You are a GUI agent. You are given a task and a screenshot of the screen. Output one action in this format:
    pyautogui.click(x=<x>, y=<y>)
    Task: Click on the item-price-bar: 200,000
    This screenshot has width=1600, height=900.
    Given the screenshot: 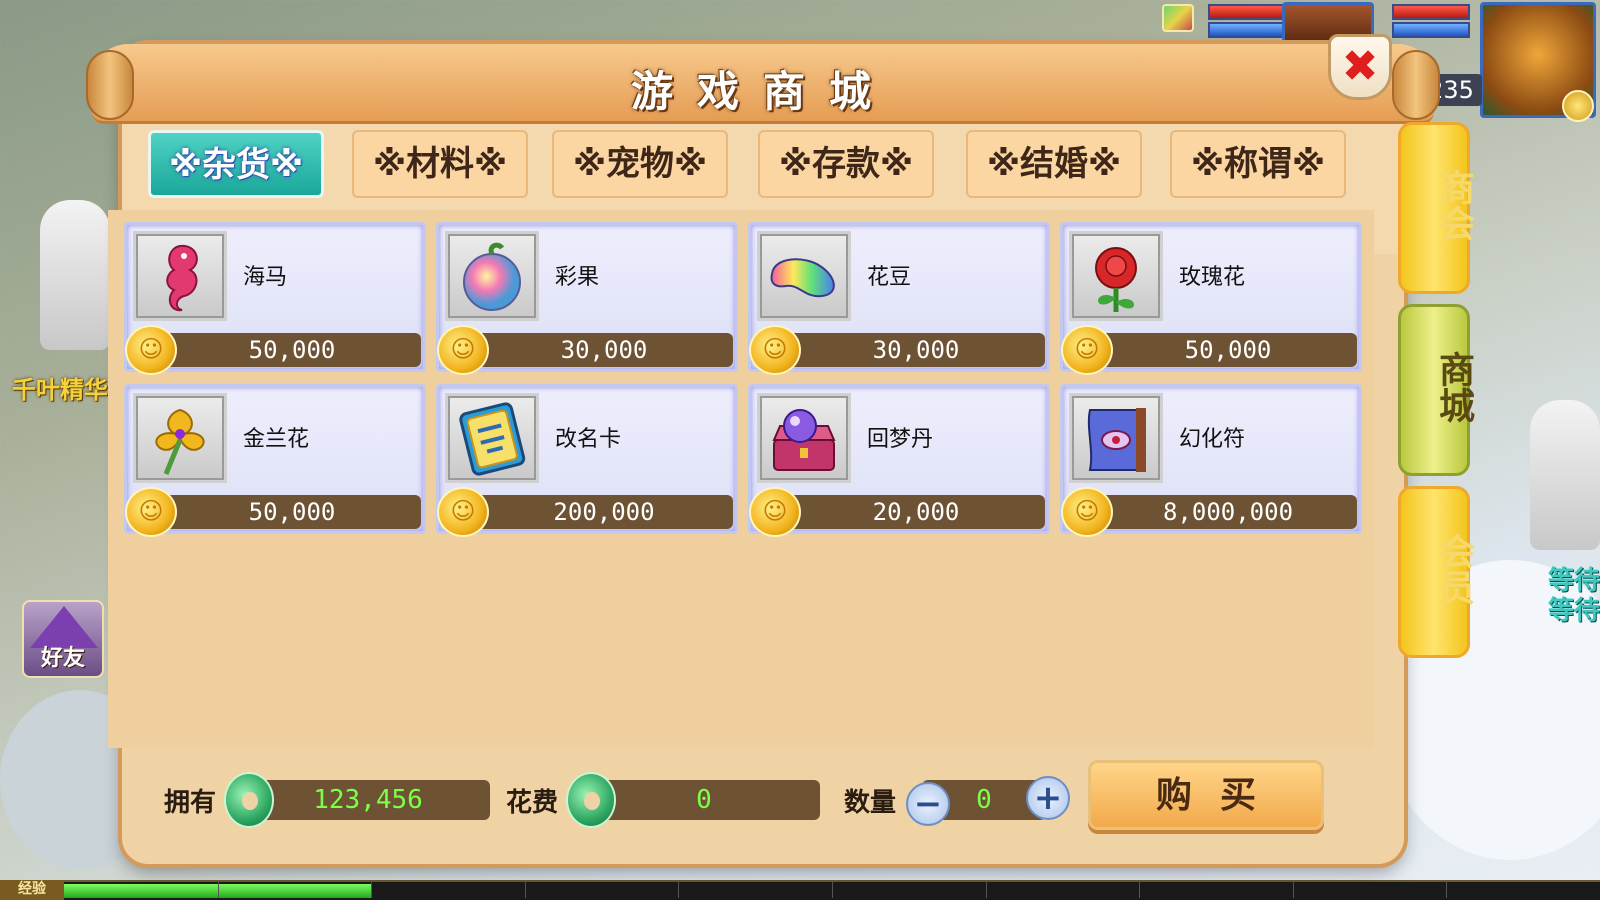 What is the action you would take?
    pyautogui.click(x=598, y=512)
    